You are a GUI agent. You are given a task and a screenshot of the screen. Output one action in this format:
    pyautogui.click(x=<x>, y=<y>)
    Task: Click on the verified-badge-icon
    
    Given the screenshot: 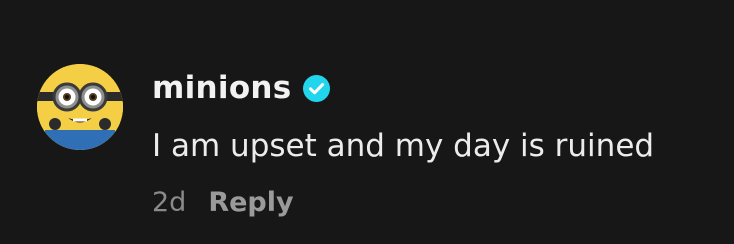 What is the action you would take?
    pyautogui.click(x=316, y=88)
    